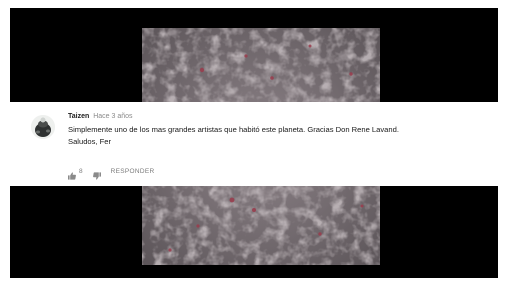 This screenshot has height=286, width=508. What do you see at coordinates (90, 141) in the screenshot?
I see `comment-text-line-2: Saludos, Fer` at bounding box center [90, 141].